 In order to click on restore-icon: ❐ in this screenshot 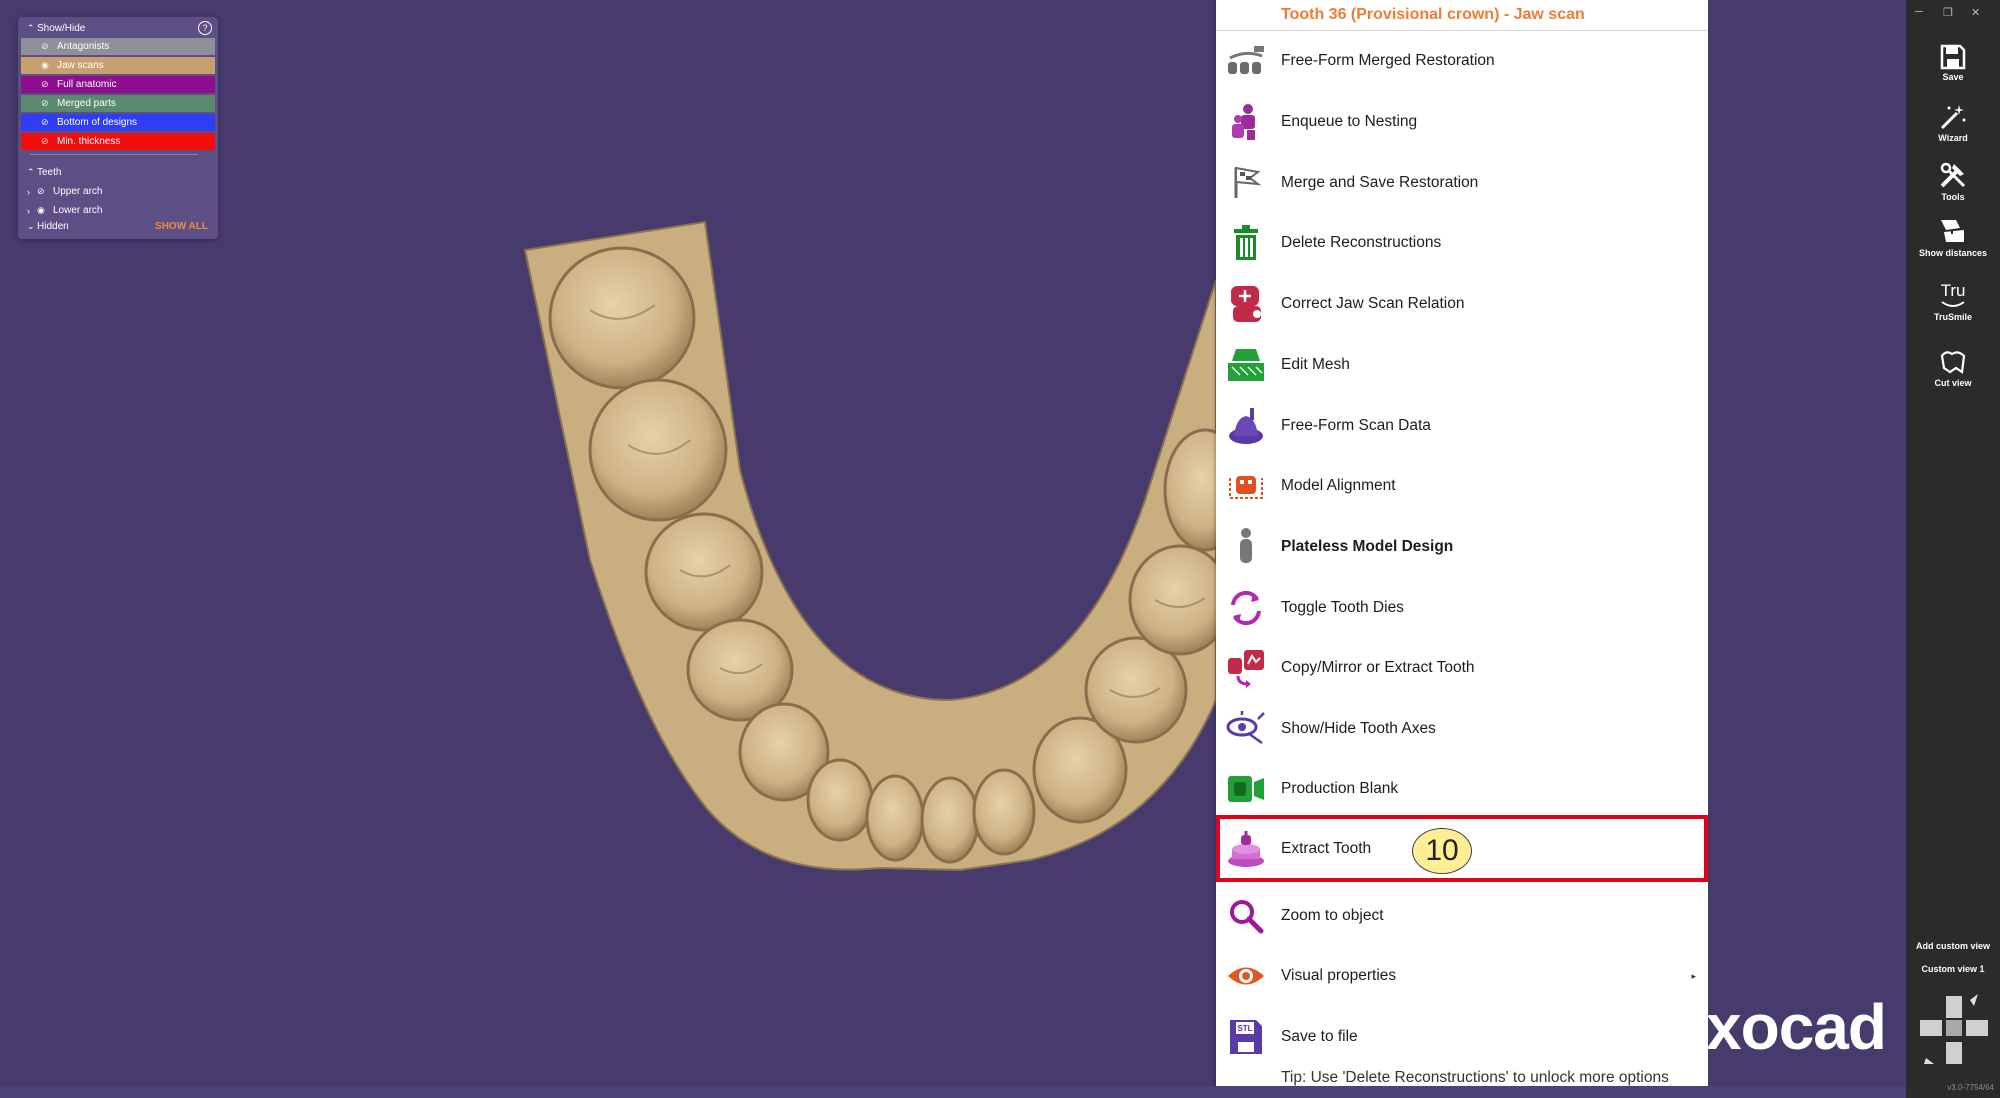, I will do `click(1948, 12)`.